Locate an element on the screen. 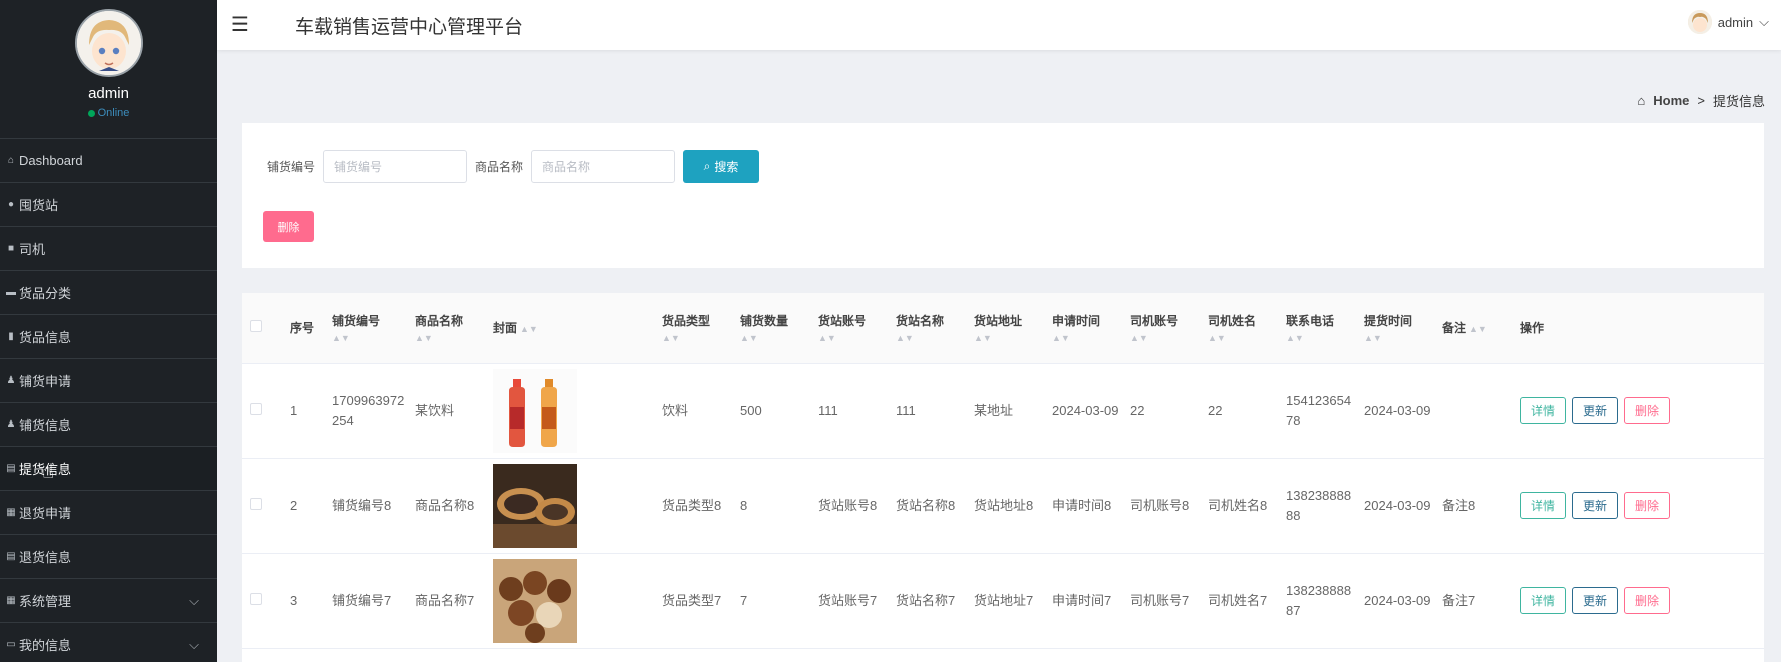  sidebar-item-pickup-info: ▤ 提货信息 ☝ is located at coordinates (108, 468).